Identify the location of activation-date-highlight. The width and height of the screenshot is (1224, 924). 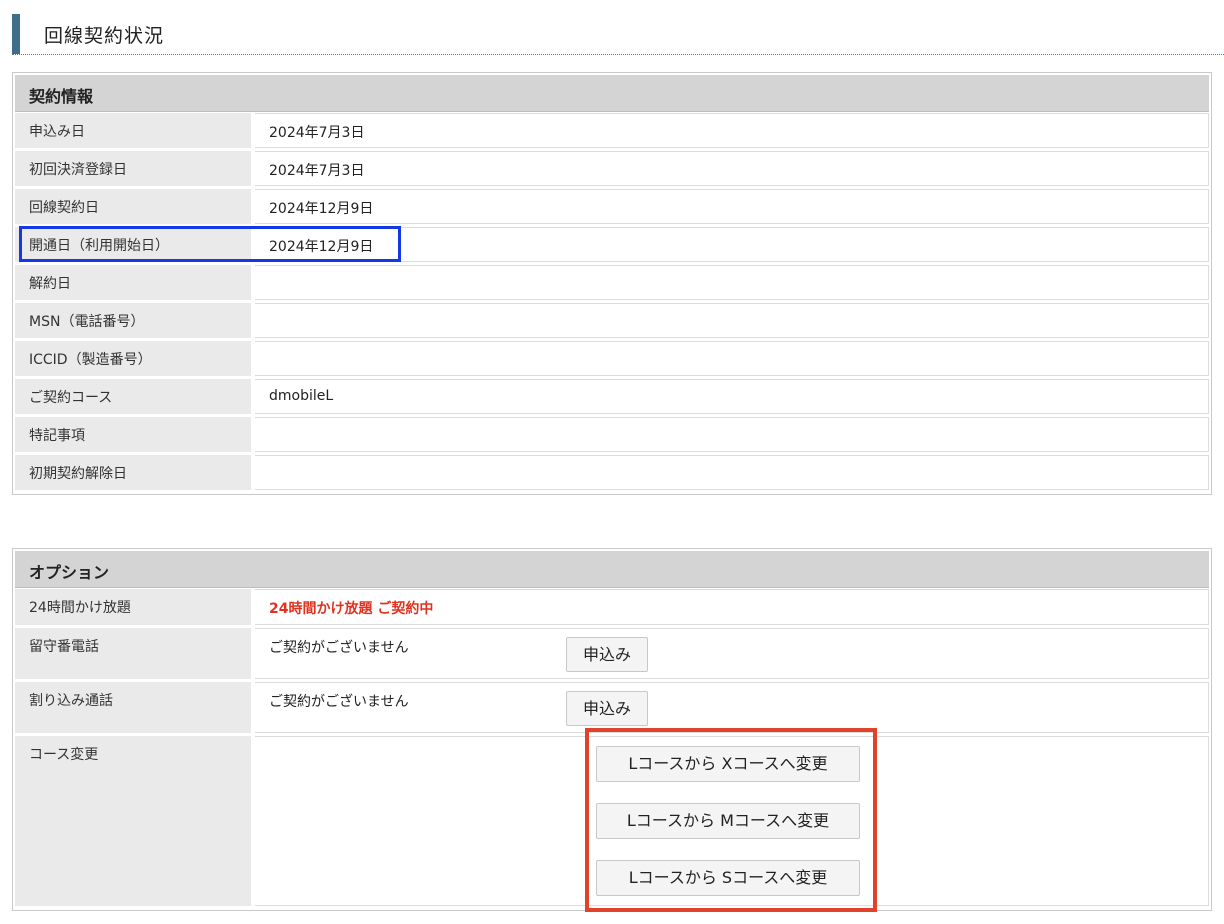
(210, 244).